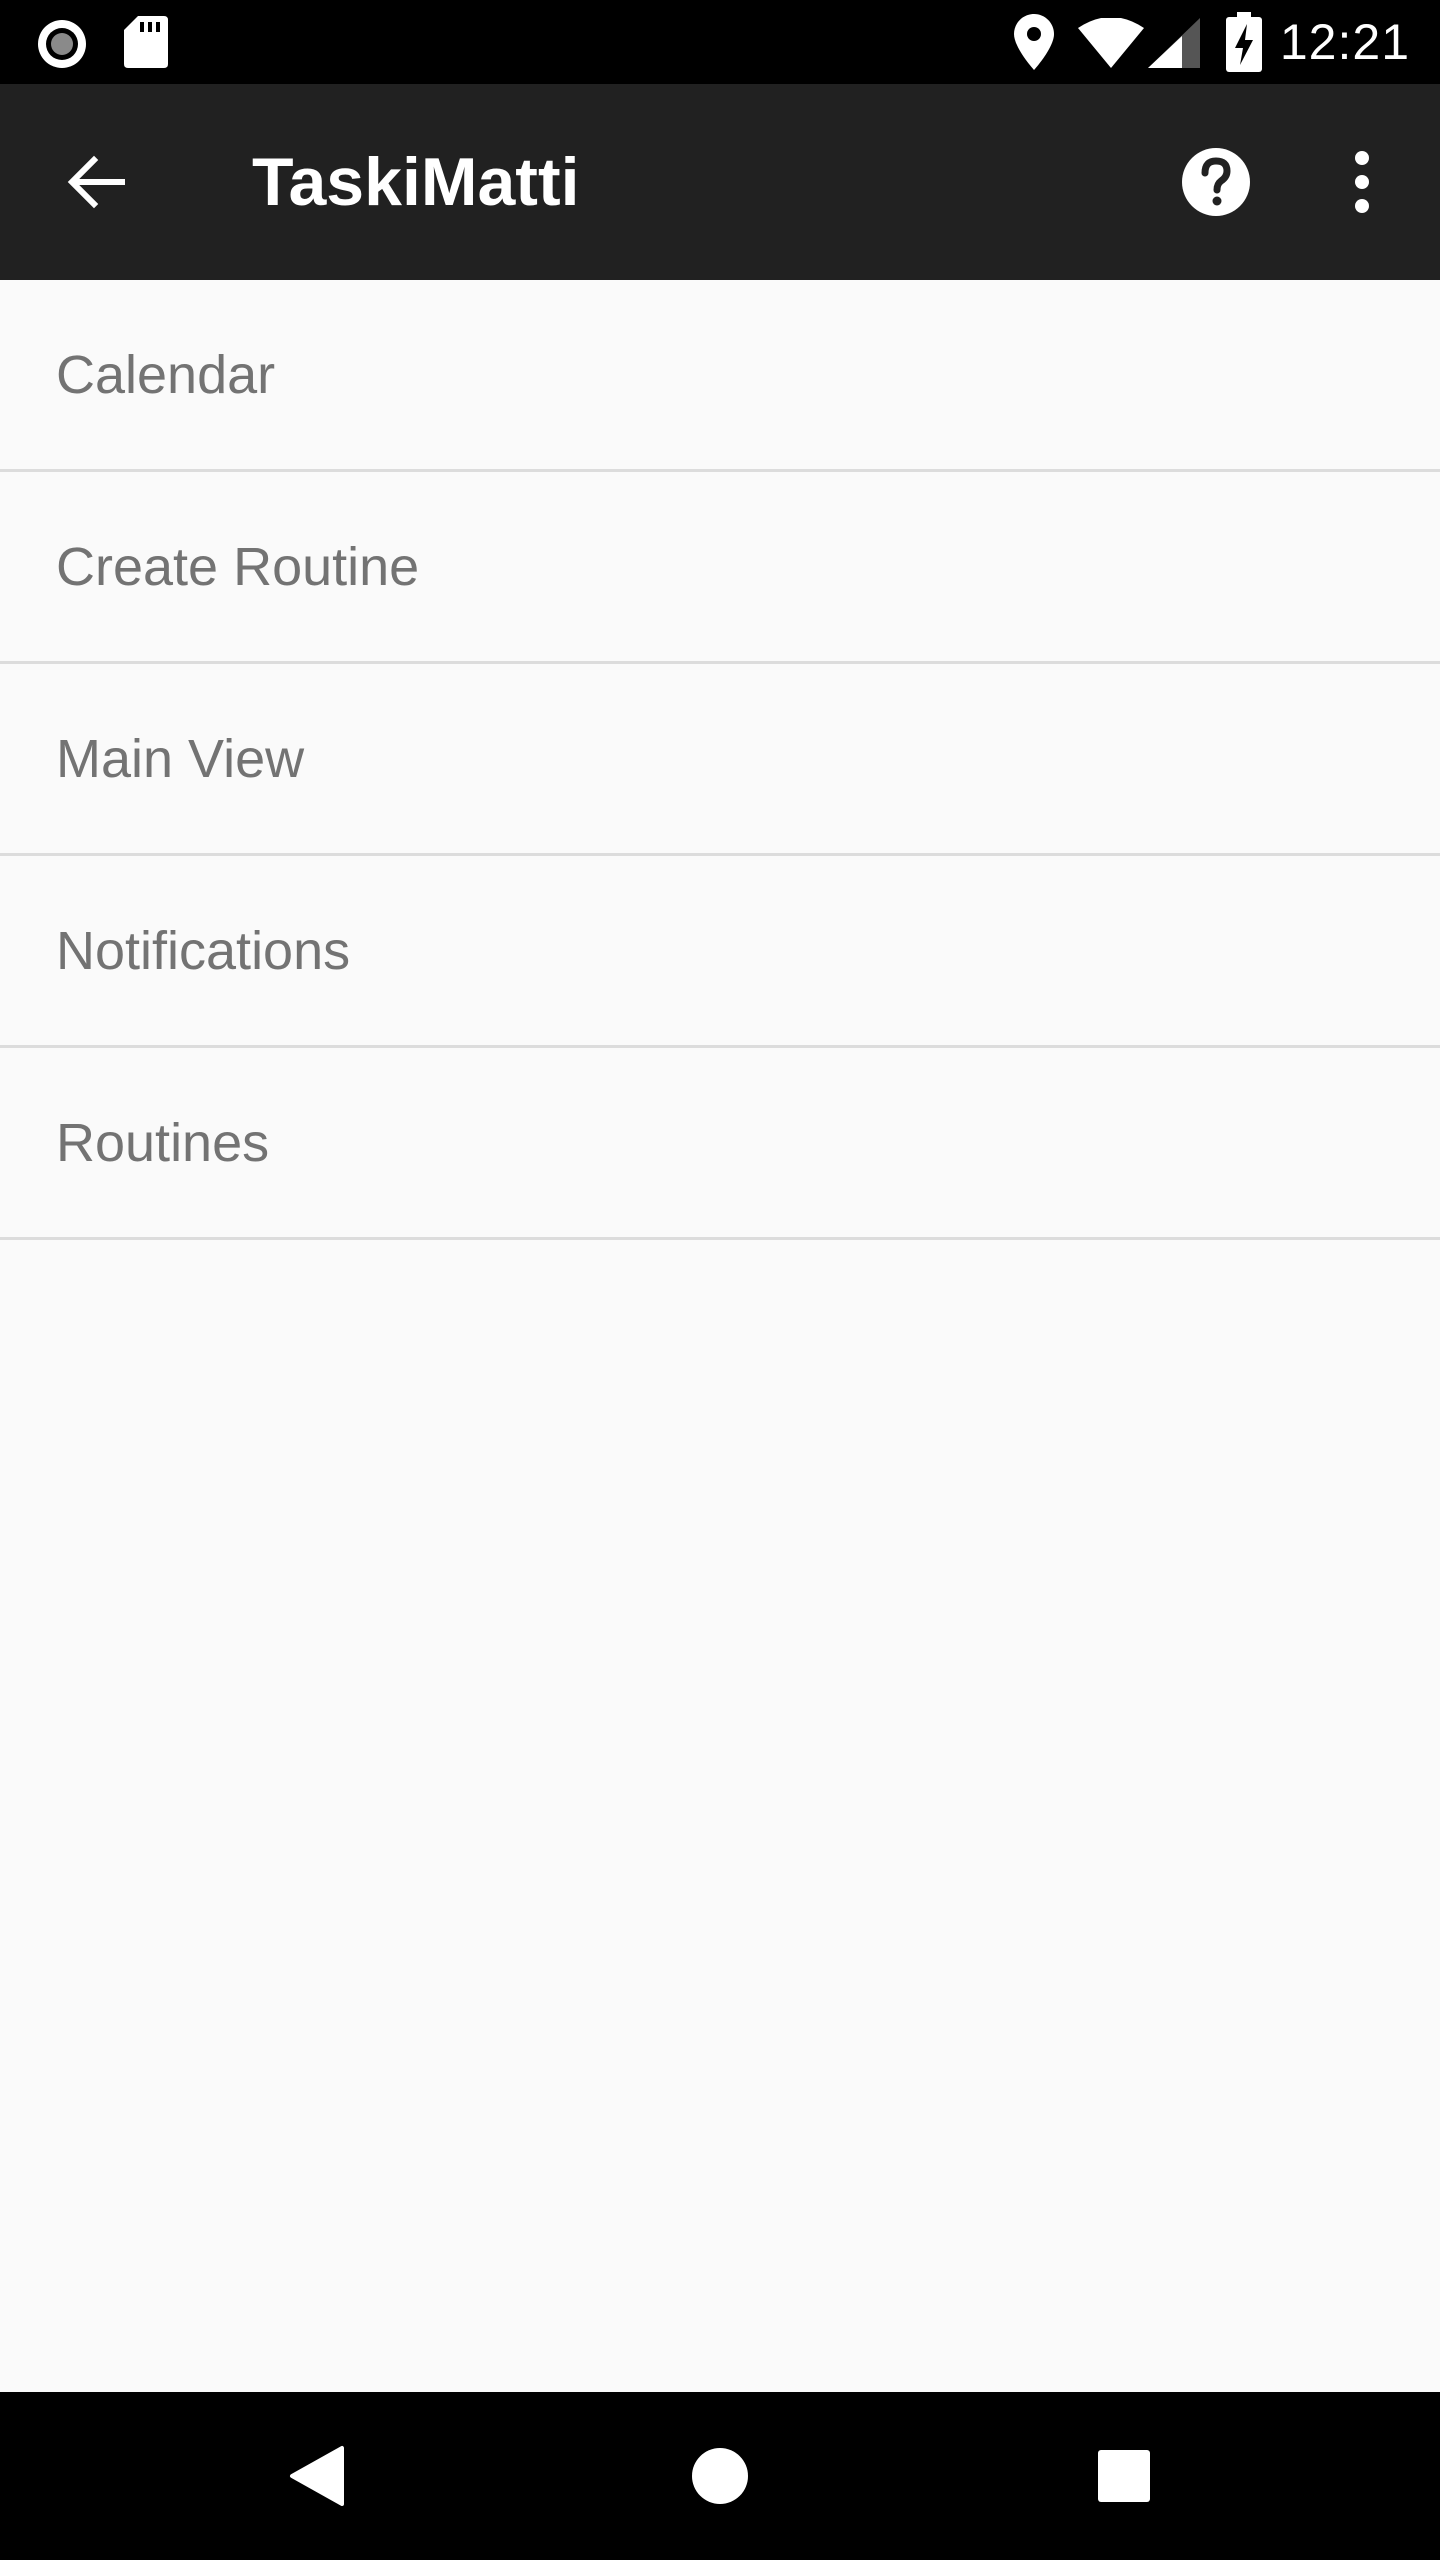 The image size is (1440, 2560). I want to click on help-button, so click(1216, 182).